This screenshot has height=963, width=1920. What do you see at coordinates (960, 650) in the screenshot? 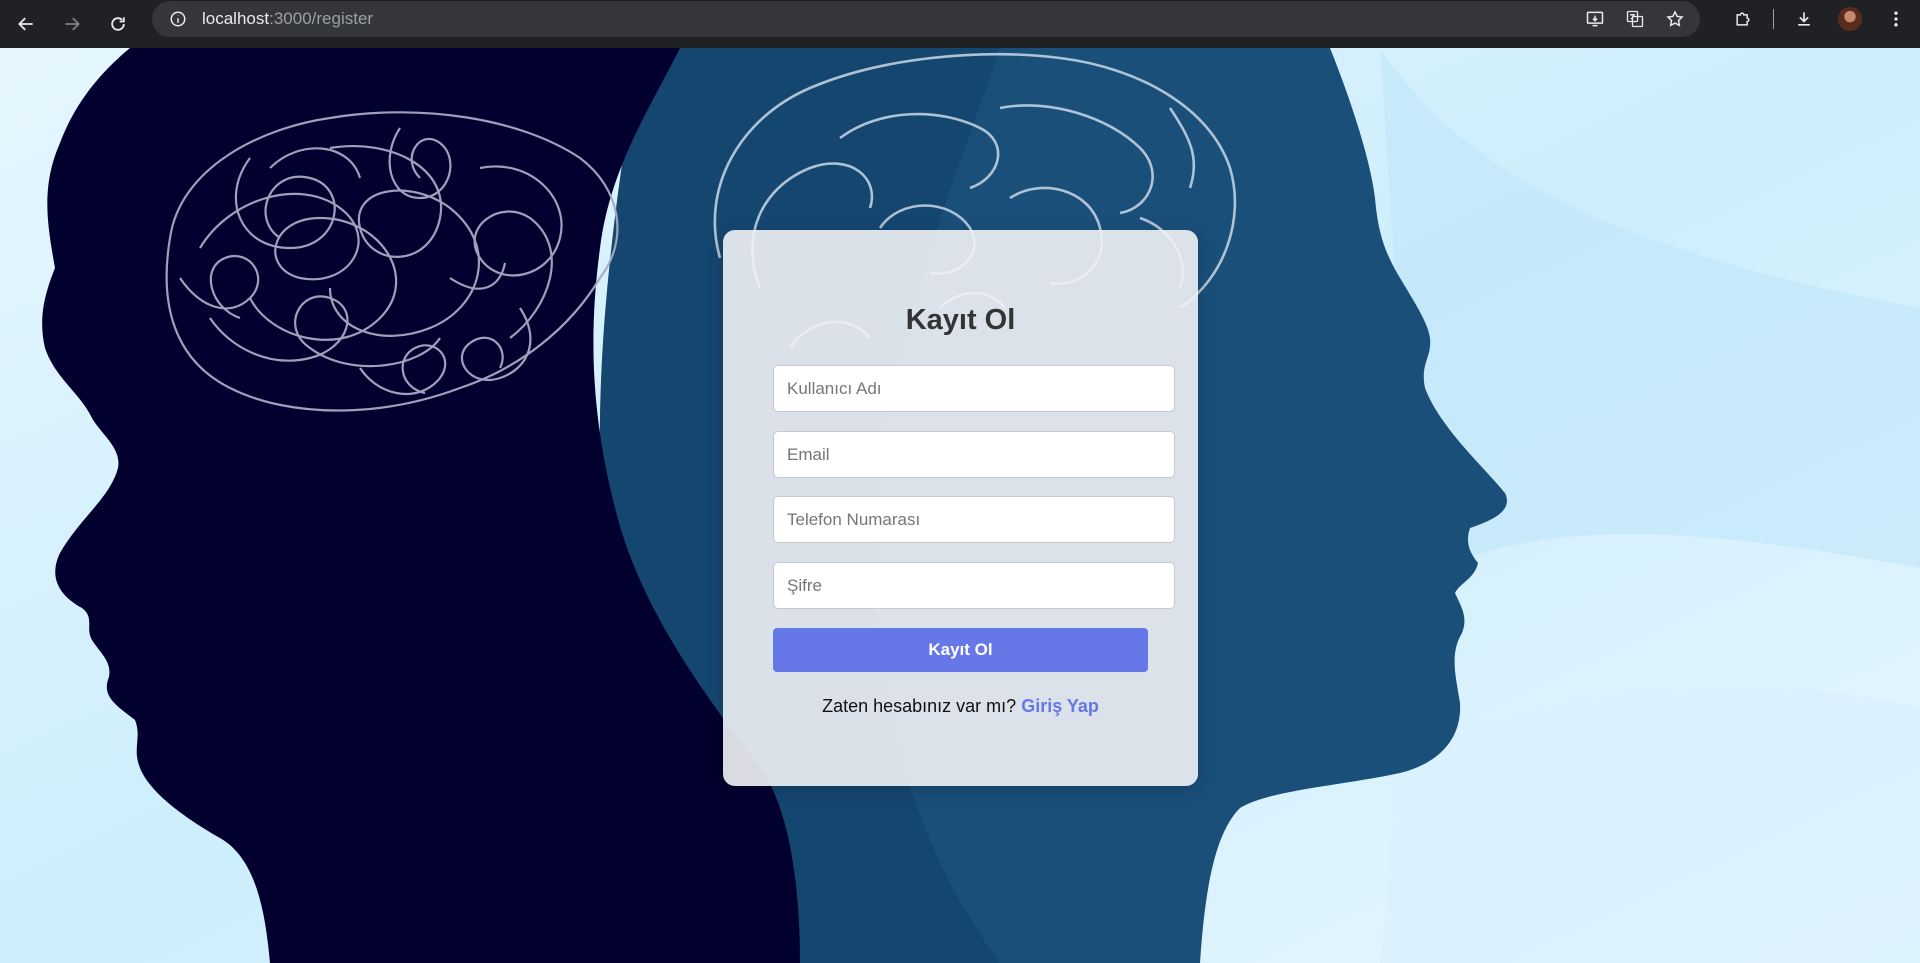
I see `register-button: Kayıt Ol` at bounding box center [960, 650].